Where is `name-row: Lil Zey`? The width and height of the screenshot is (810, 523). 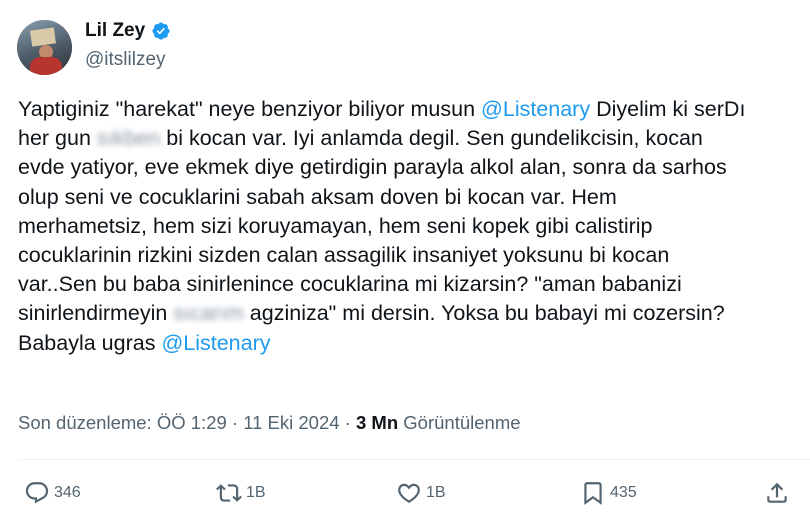
name-row: Lil Zey is located at coordinates (128, 31).